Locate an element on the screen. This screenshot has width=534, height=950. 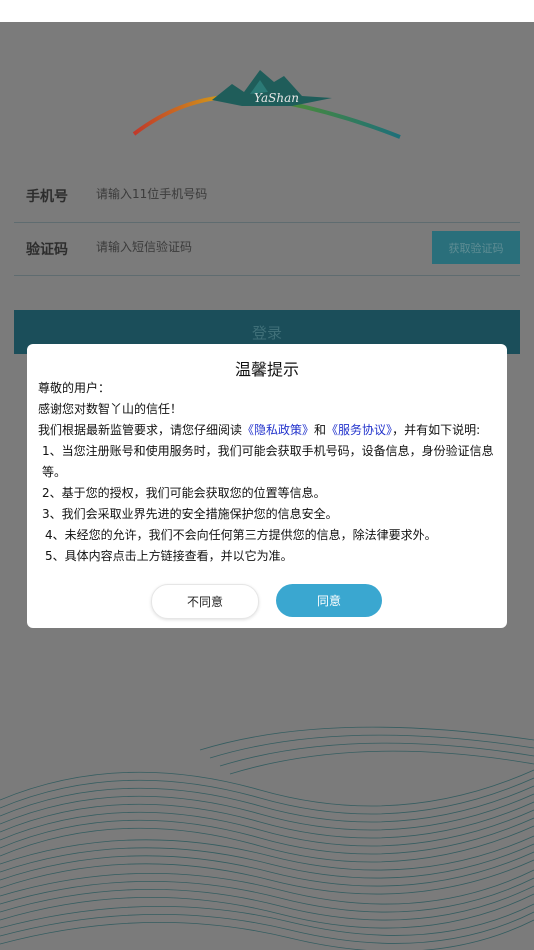
dialog-item: 1、当您注册账号和使用服务时，我们可能会获取手机号码，设备信息，身份验证信息等。 is located at coordinates (268, 461).